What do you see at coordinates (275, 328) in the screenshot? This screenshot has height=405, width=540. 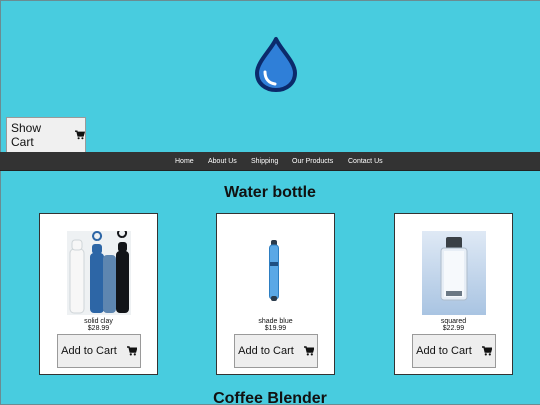 I see `product-price: $19.99` at bounding box center [275, 328].